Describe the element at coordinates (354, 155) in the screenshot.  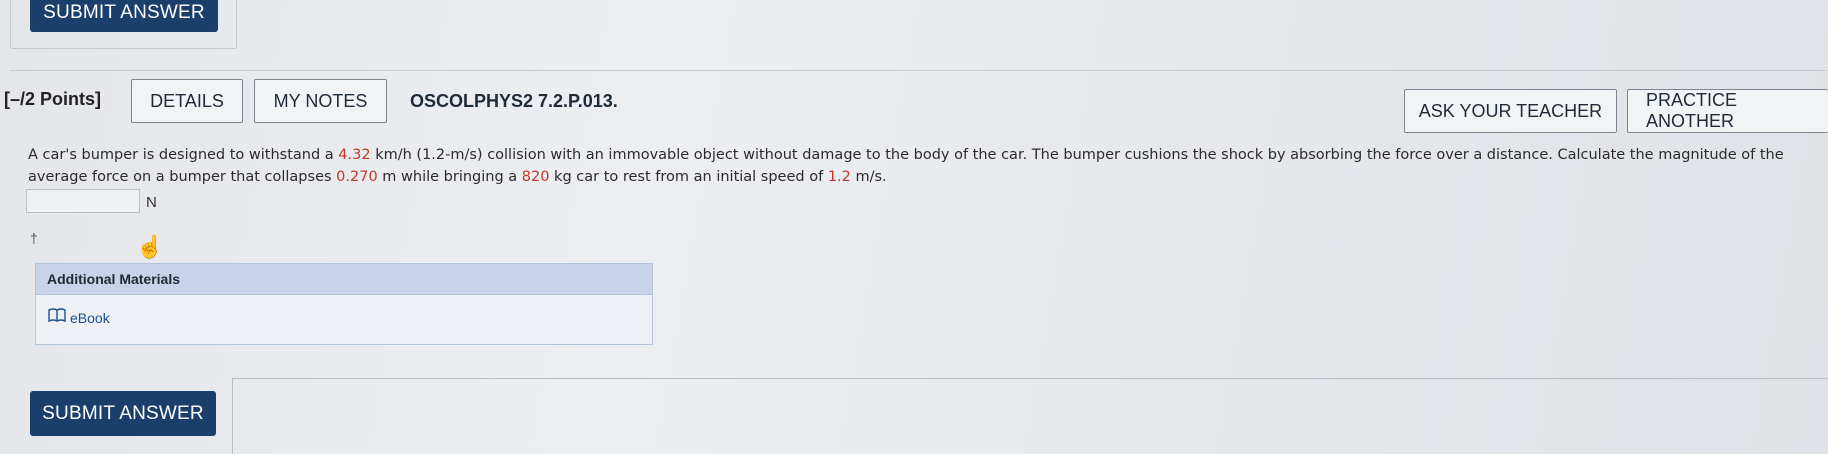
I see `given-speed-kmh: 4.32` at that location.